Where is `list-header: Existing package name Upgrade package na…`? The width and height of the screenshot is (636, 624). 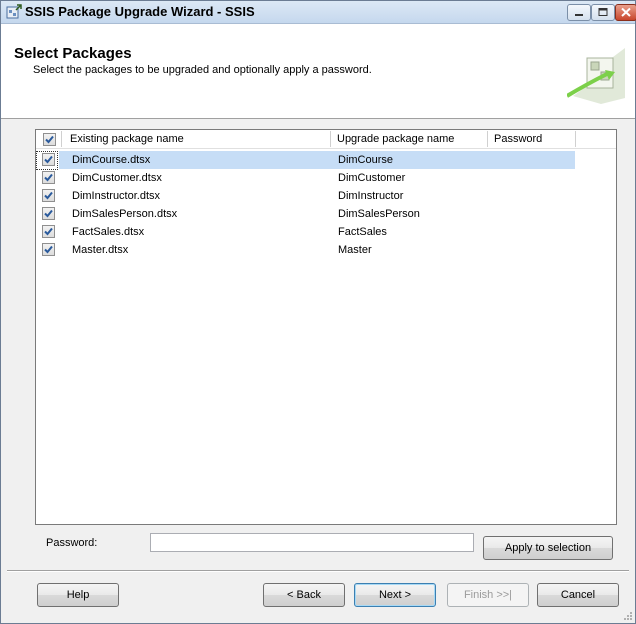
list-header: Existing package name Upgrade package na… is located at coordinates (326, 139).